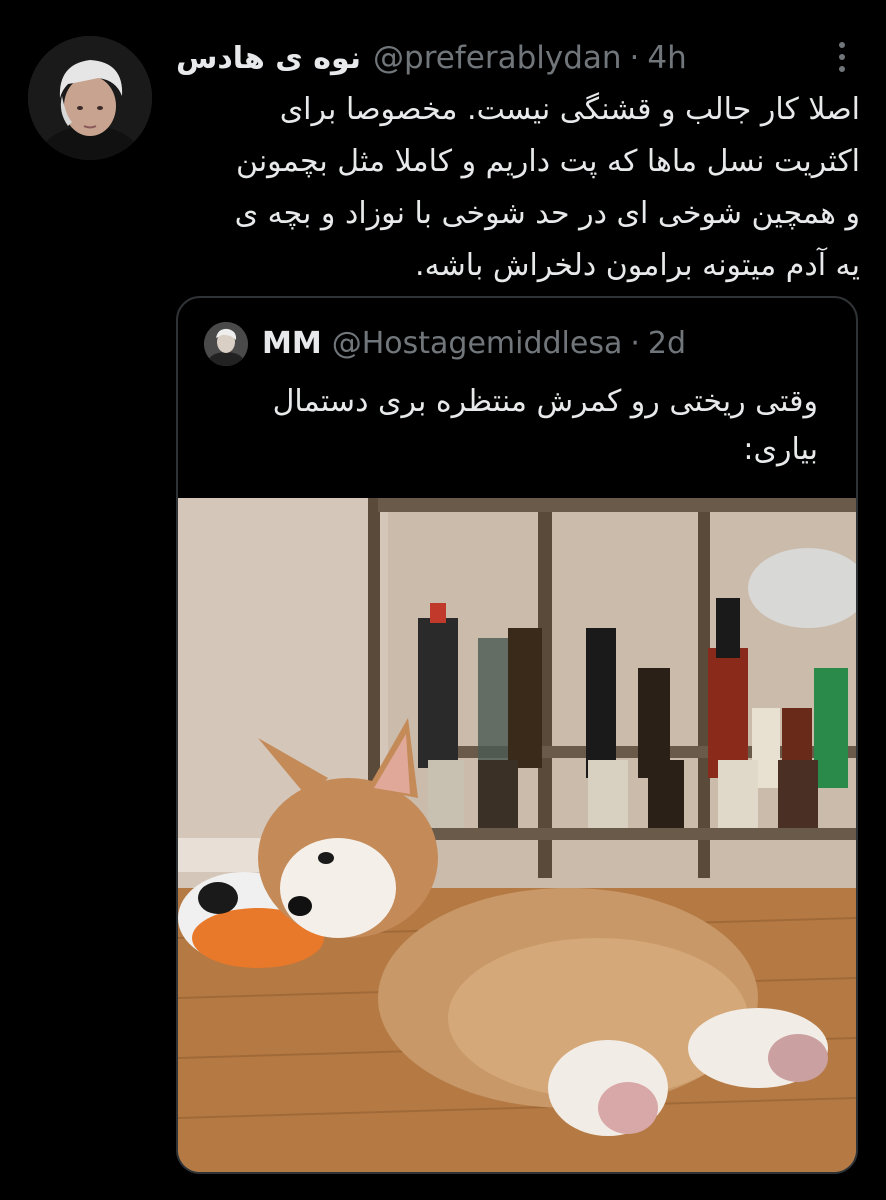  Describe the element at coordinates (667, 343) in the screenshot. I see `quoted-tweet-timestamp: 2d` at that location.